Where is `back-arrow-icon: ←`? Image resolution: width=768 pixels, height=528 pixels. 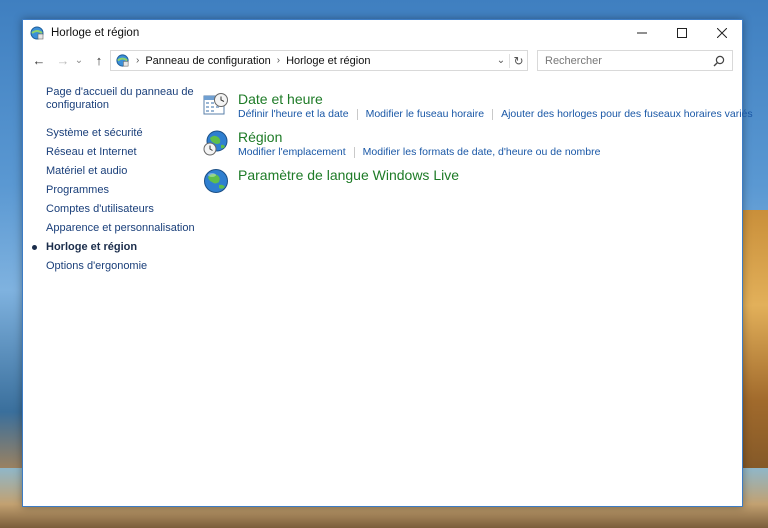 back-arrow-icon: ← is located at coordinates (39, 60).